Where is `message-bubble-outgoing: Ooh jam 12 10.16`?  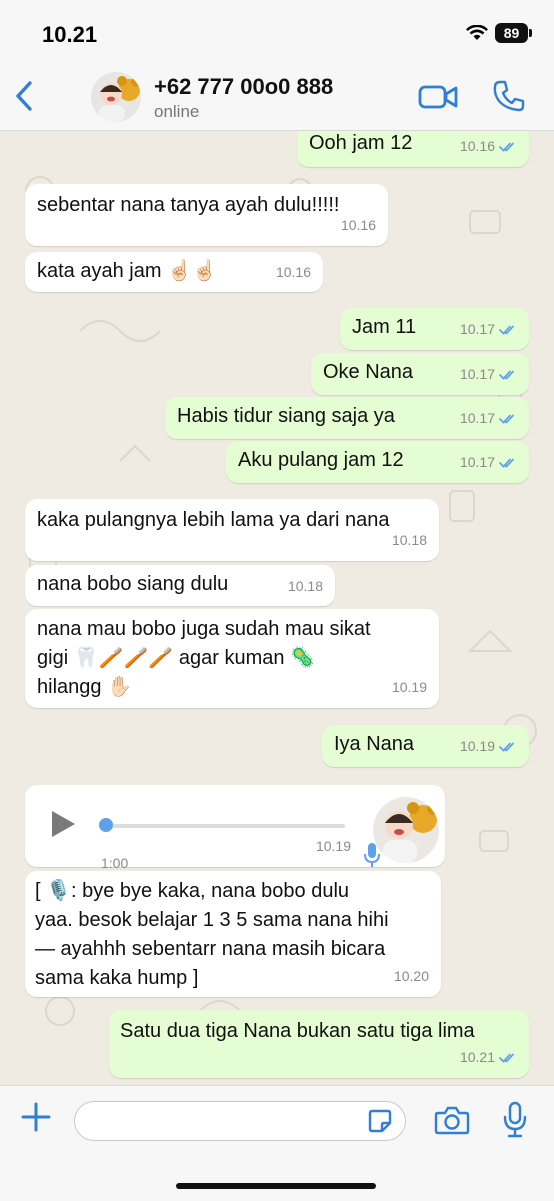 message-bubble-outgoing: Ooh jam 12 10.16 is located at coordinates (413, 149).